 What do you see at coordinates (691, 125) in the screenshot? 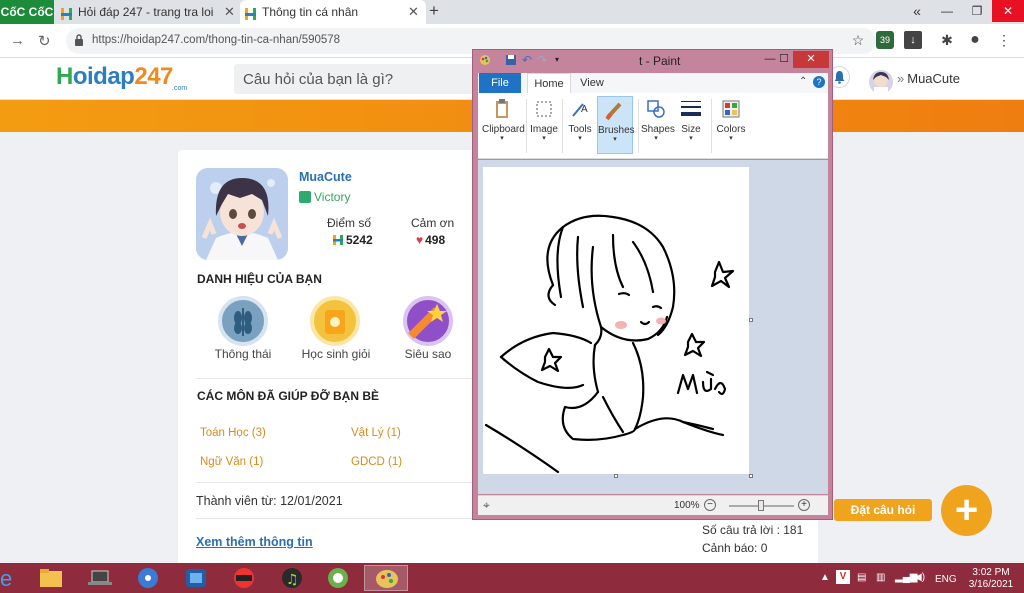
I see `size-group: Size ▾` at bounding box center [691, 125].